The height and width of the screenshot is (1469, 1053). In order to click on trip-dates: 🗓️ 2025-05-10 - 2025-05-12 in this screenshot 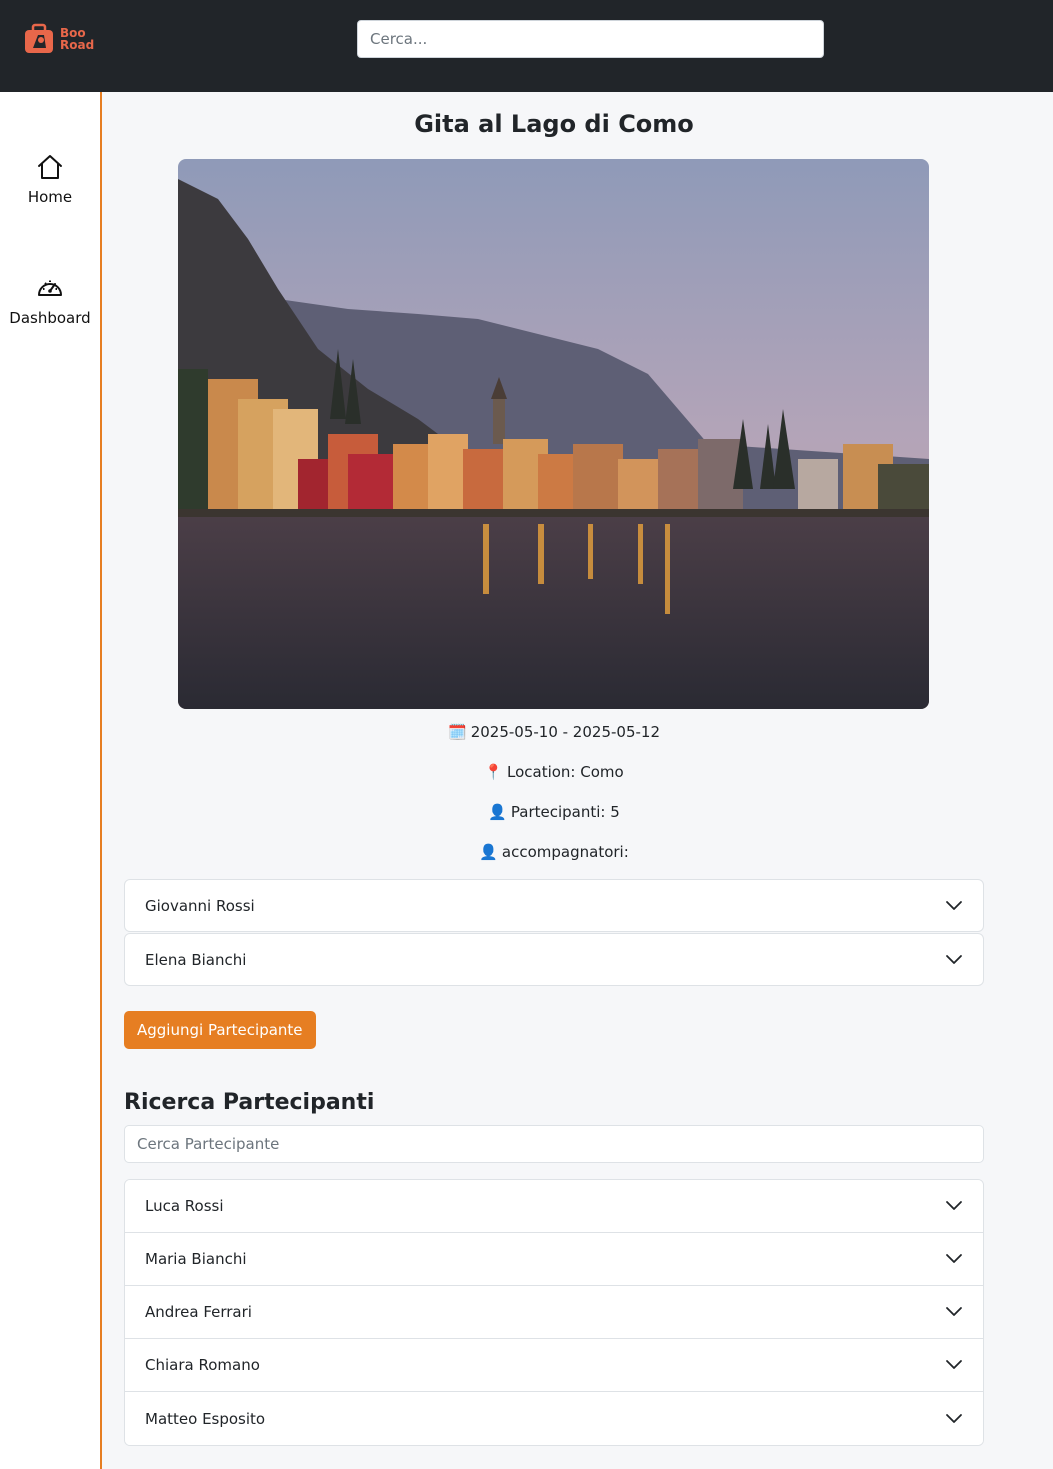, I will do `click(554, 732)`.